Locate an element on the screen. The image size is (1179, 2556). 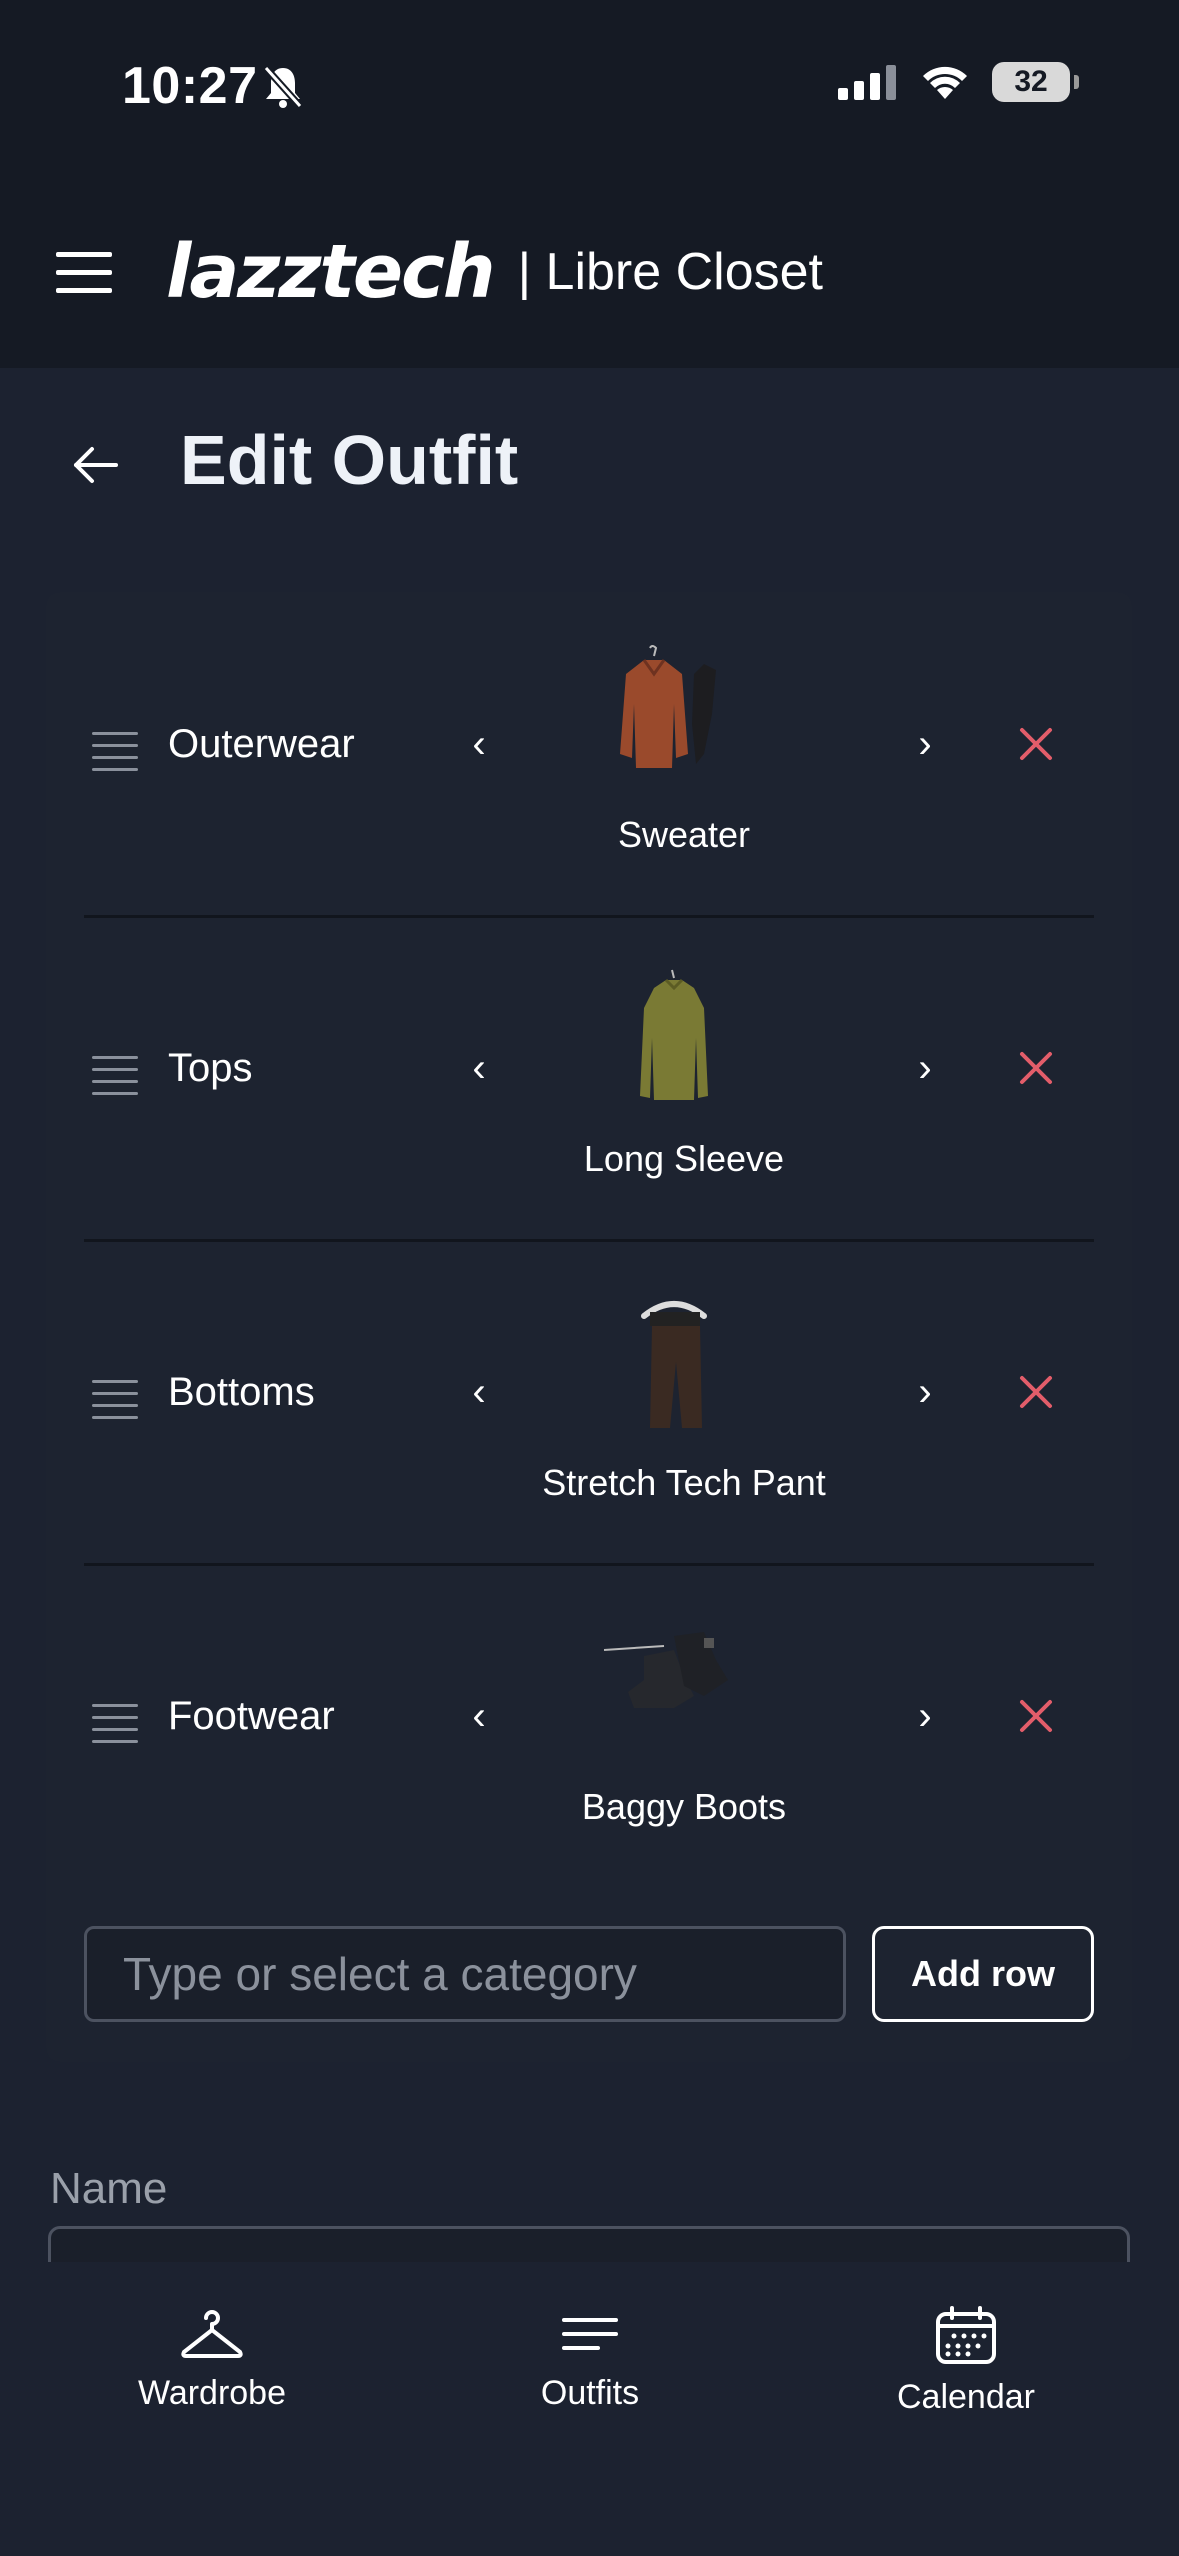
nav-label: Outfits is located at coordinates (590, 2393).